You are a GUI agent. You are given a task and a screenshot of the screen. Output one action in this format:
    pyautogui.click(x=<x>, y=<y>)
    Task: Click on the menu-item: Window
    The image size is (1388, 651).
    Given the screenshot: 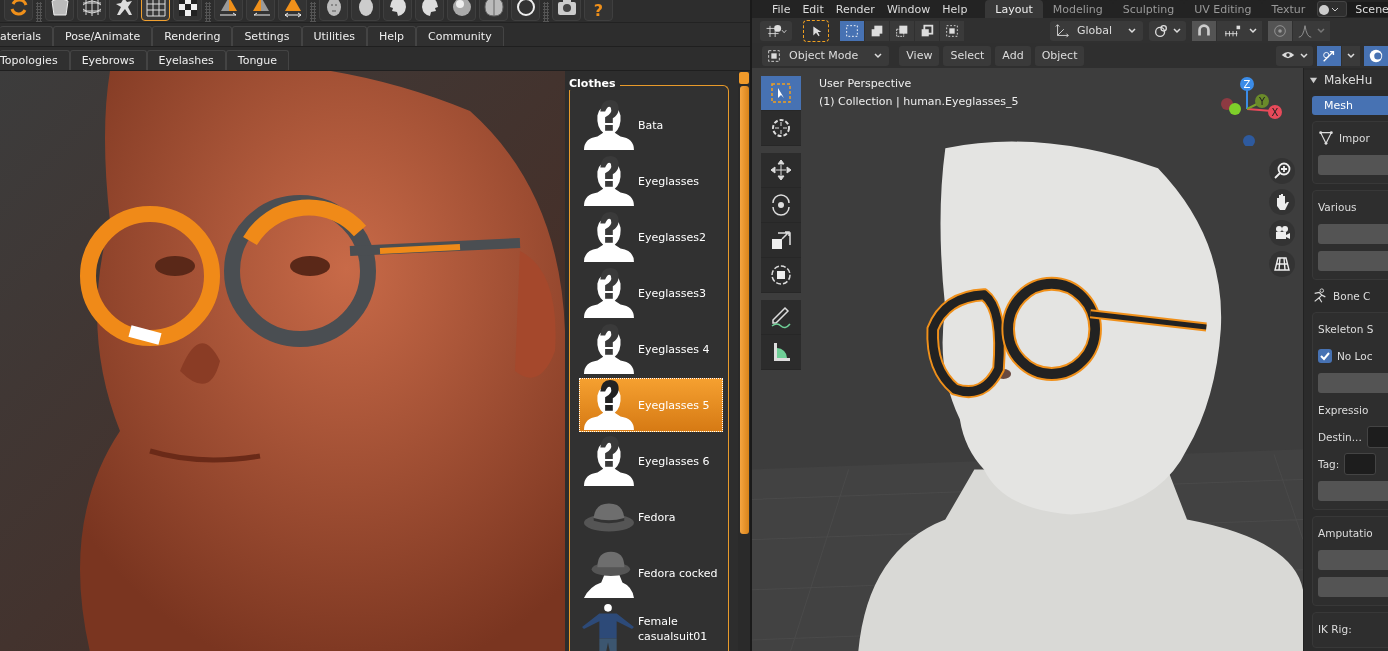 What is the action you would take?
    pyautogui.click(x=908, y=9)
    